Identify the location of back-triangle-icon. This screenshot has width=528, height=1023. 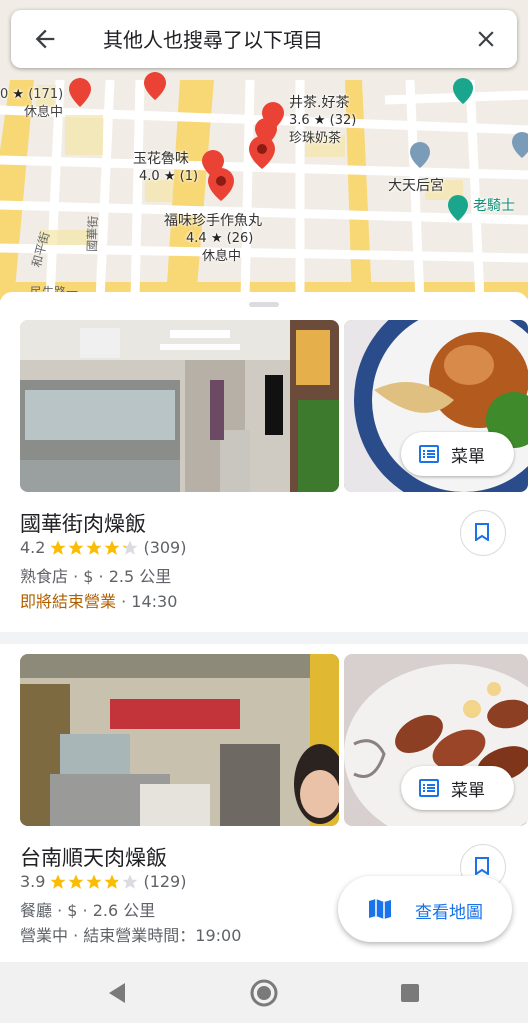
(117, 993).